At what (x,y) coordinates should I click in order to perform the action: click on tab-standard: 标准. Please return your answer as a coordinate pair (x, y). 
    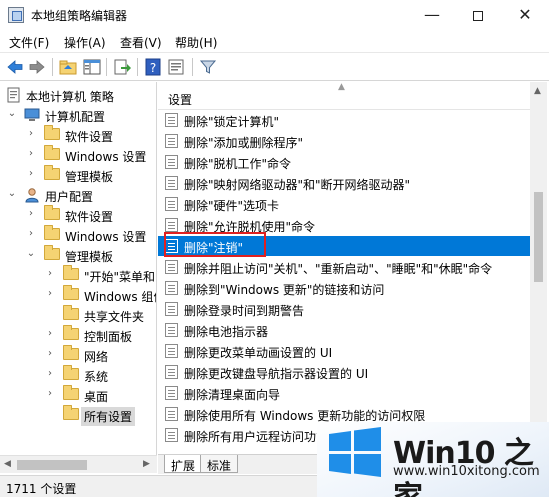
    Looking at the image, I should click on (219, 464).